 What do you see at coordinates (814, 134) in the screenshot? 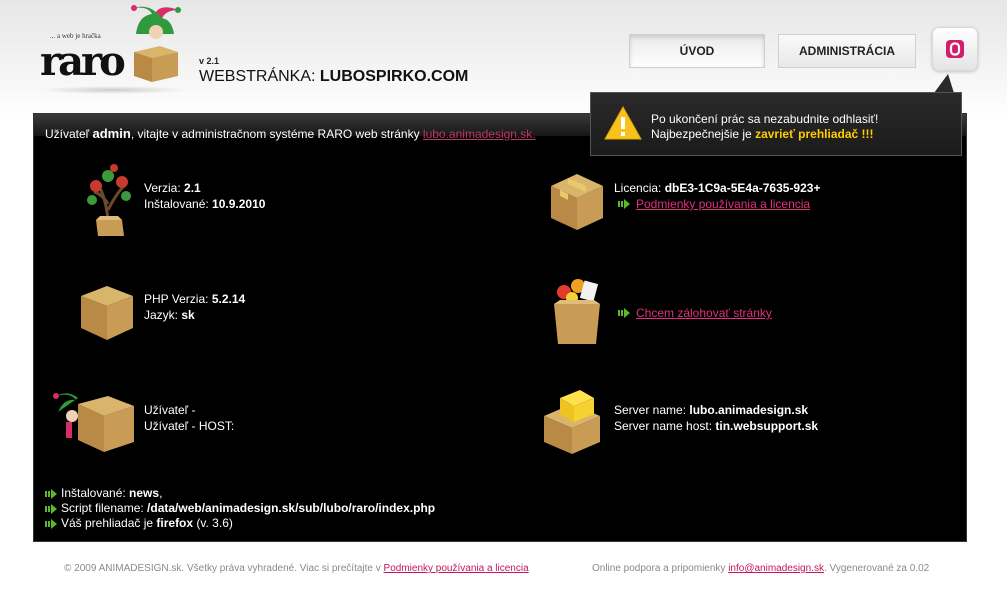
I see `tooltip-highlight: zavrieť prehliadač !!!` at bounding box center [814, 134].